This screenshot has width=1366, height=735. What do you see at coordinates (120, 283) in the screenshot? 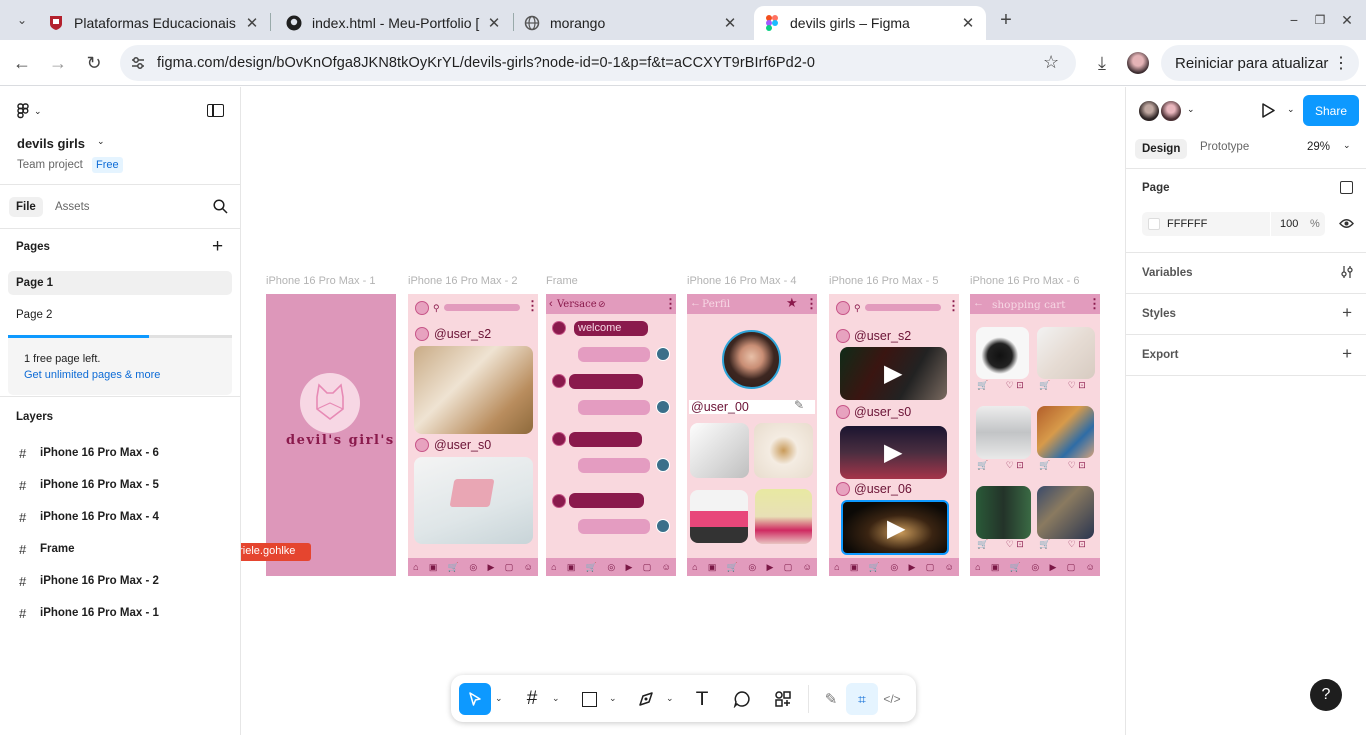
I see `page-item-page-1: Page 1` at bounding box center [120, 283].